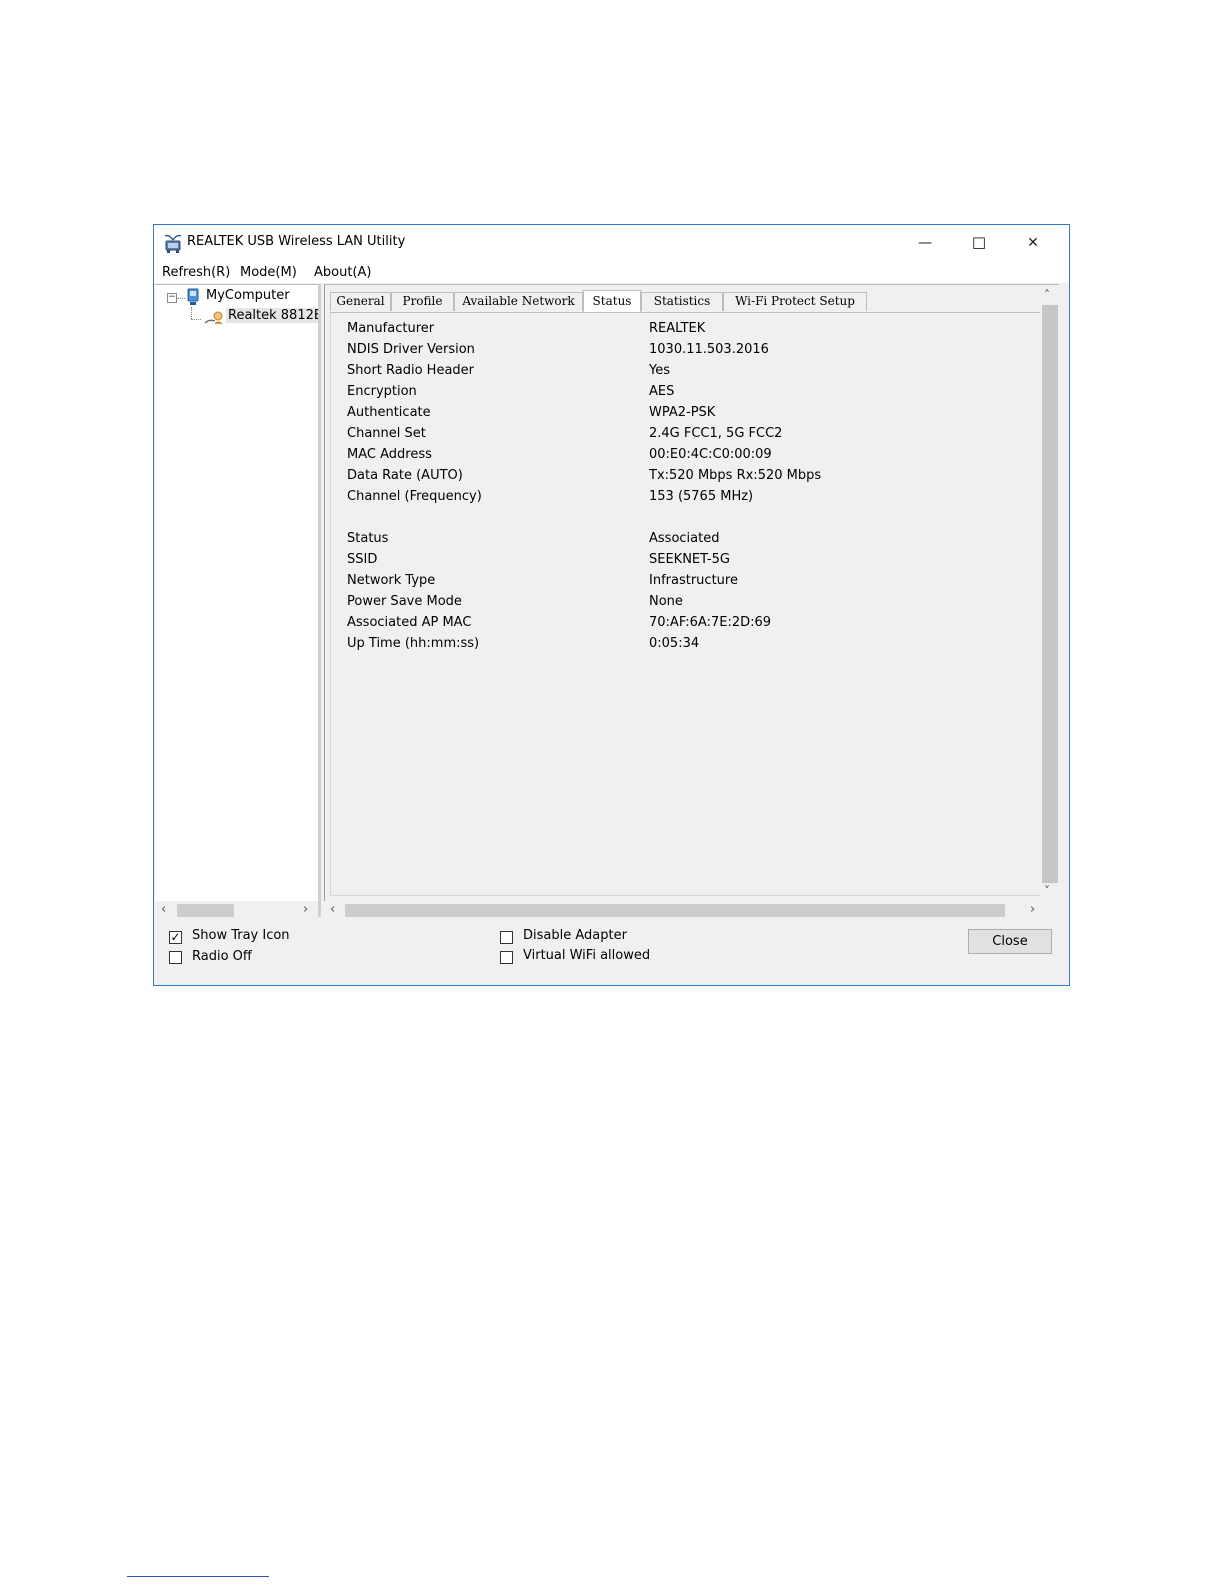  What do you see at coordinates (411, 370) in the screenshot?
I see `label-short-radio-header: Short Radio Header` at bounding box center [411, 370].